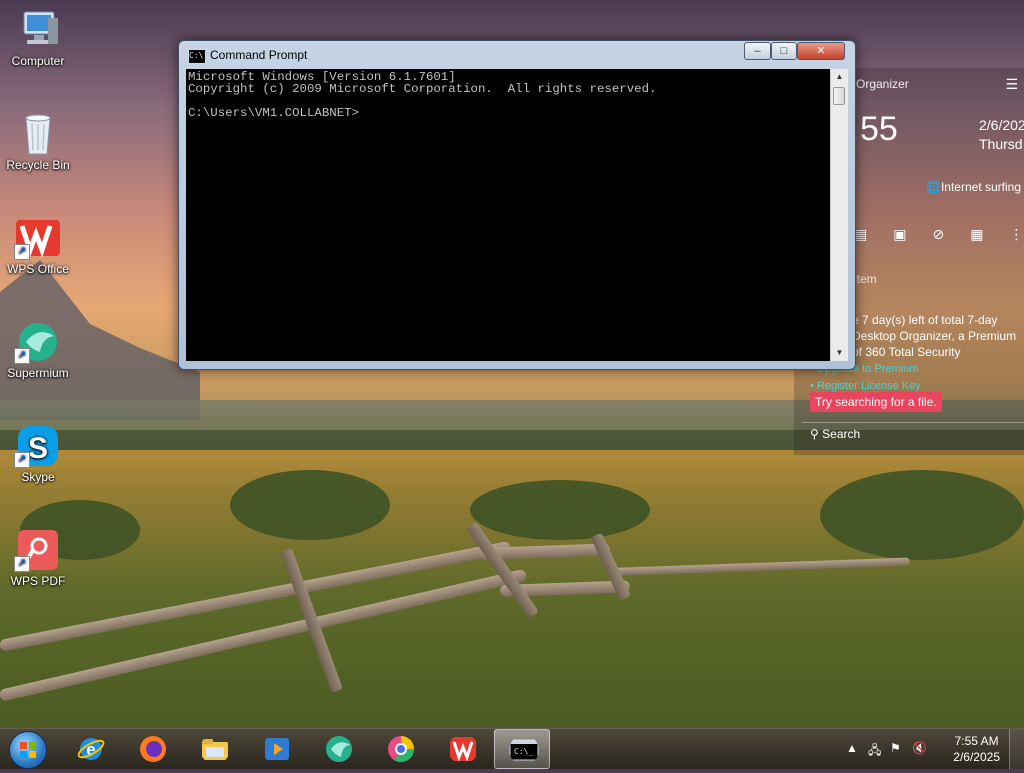  I want to click on hide-icon: ⊘, so click(951, 234).